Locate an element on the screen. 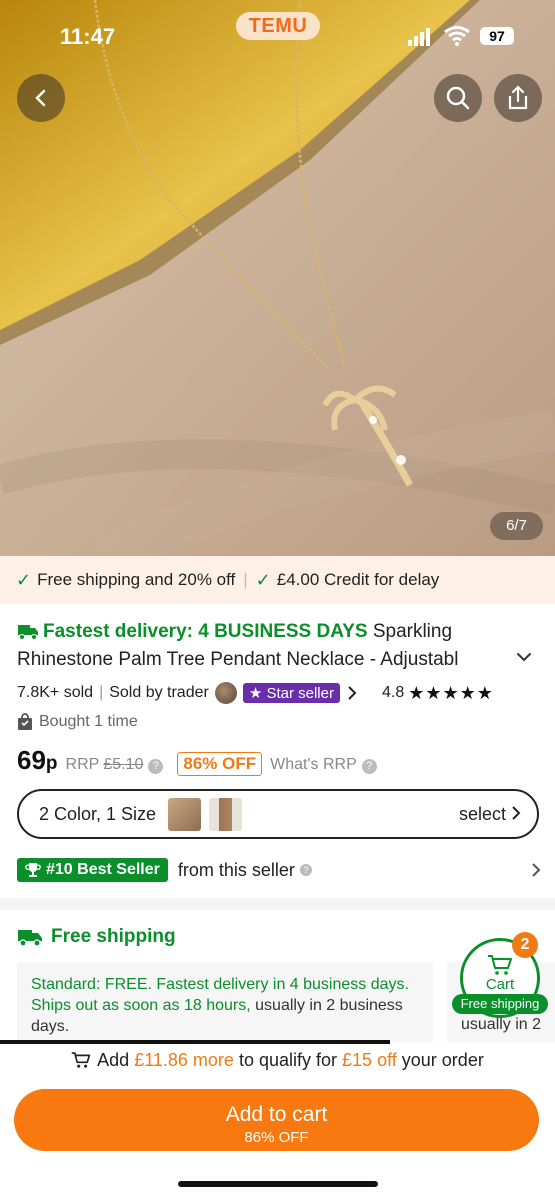 This screenshot has height=1200, width=555. standard-label: Standard: FREE. is located at coordinates (91, 984).